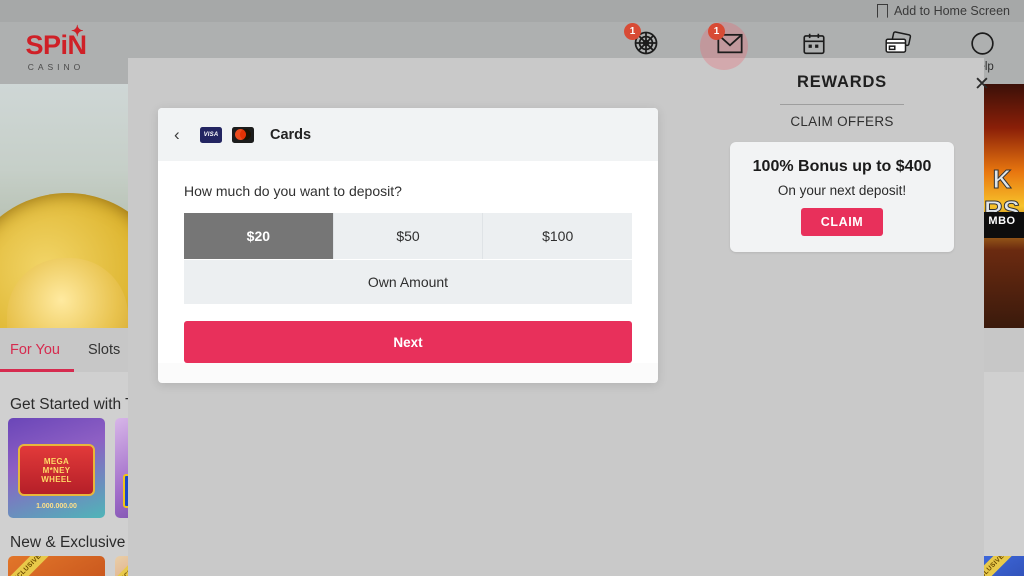 The image size is (1024, 576). I want to click on messages-badge: 1, so click(716, 31).